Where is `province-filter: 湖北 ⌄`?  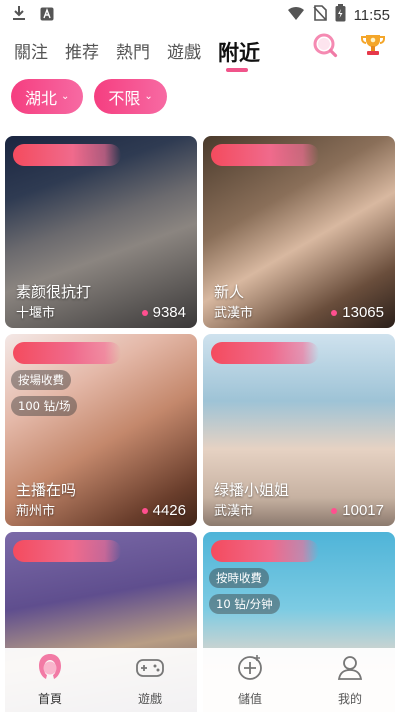
province-filter: 湖北 ⌄ is located at coordinates (47, 96).